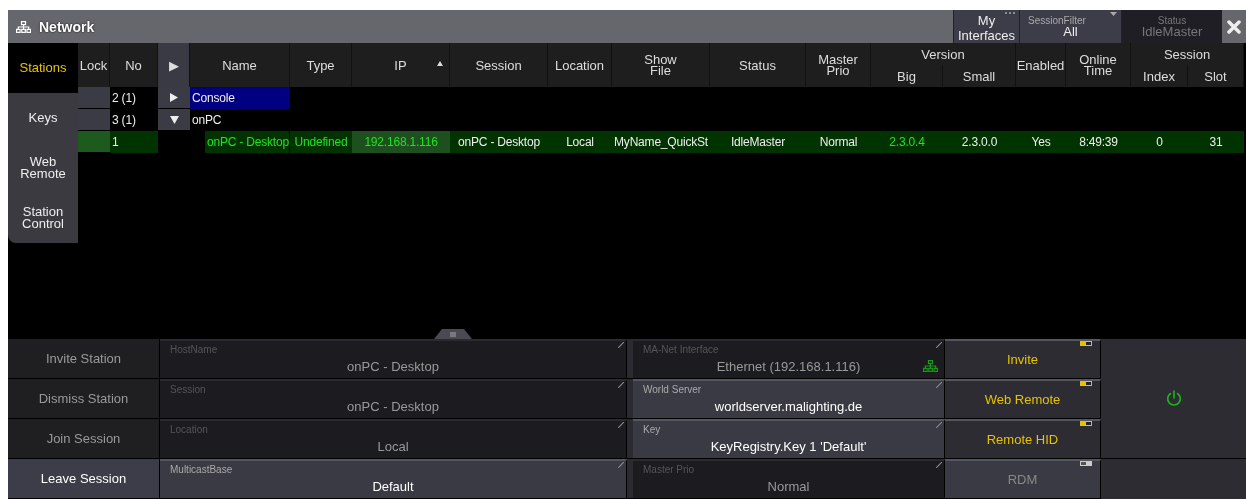  Describe the element at coordinates (401, 65) in the screenshot. I see `column-header: IP` at that location.